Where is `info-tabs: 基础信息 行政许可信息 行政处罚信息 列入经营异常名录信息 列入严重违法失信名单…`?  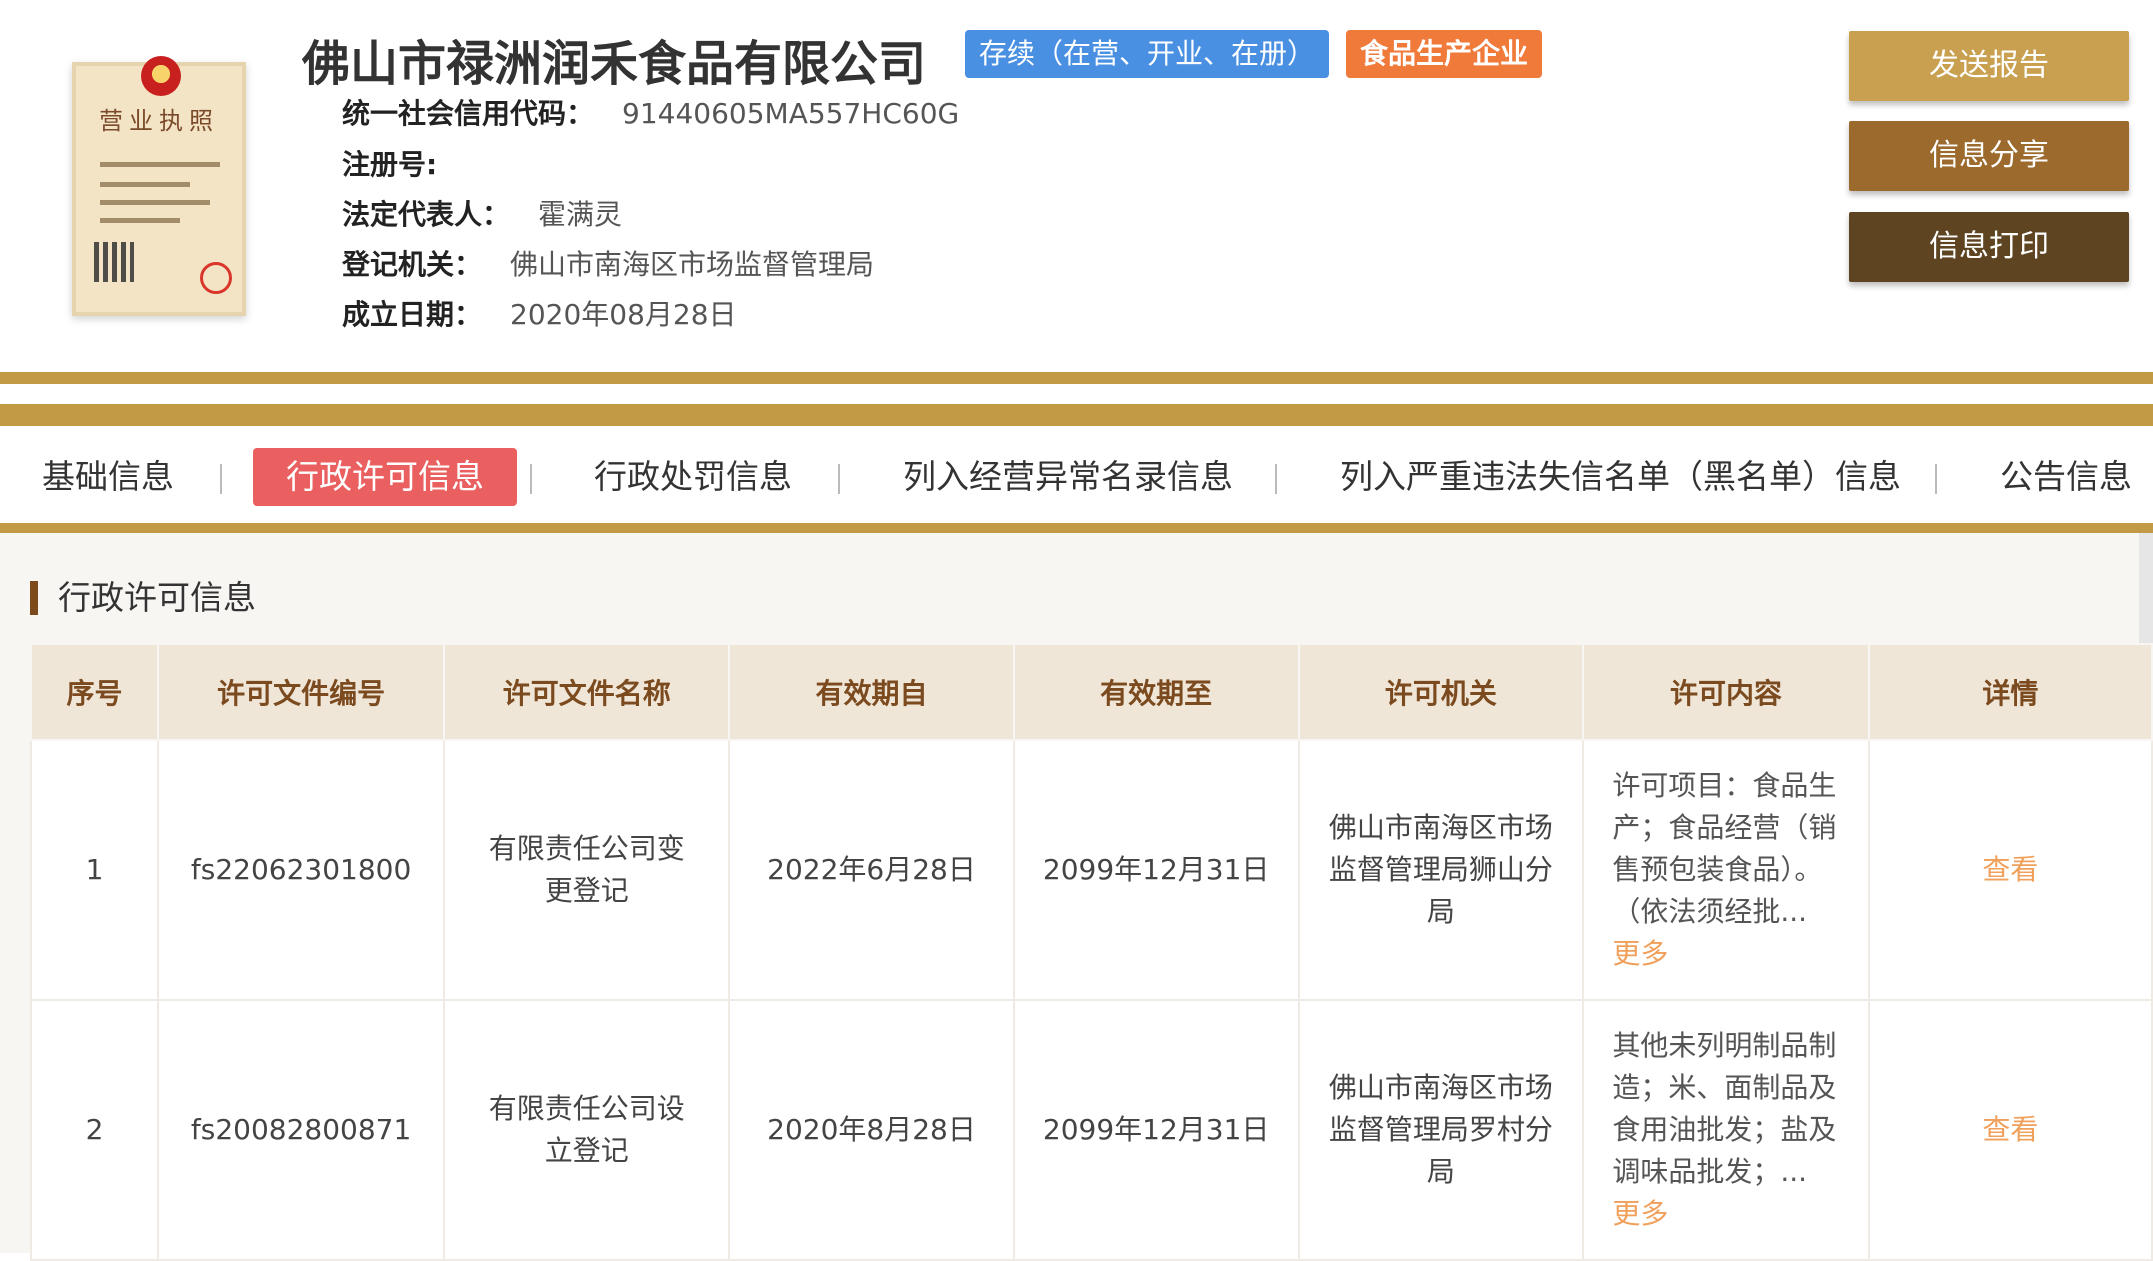
info-tabs: 基础信息 行政许可信息 行政处罚信息 列入经营异常名录信息 列入严重违法失信名单… is located at coordinates (1076, 476).